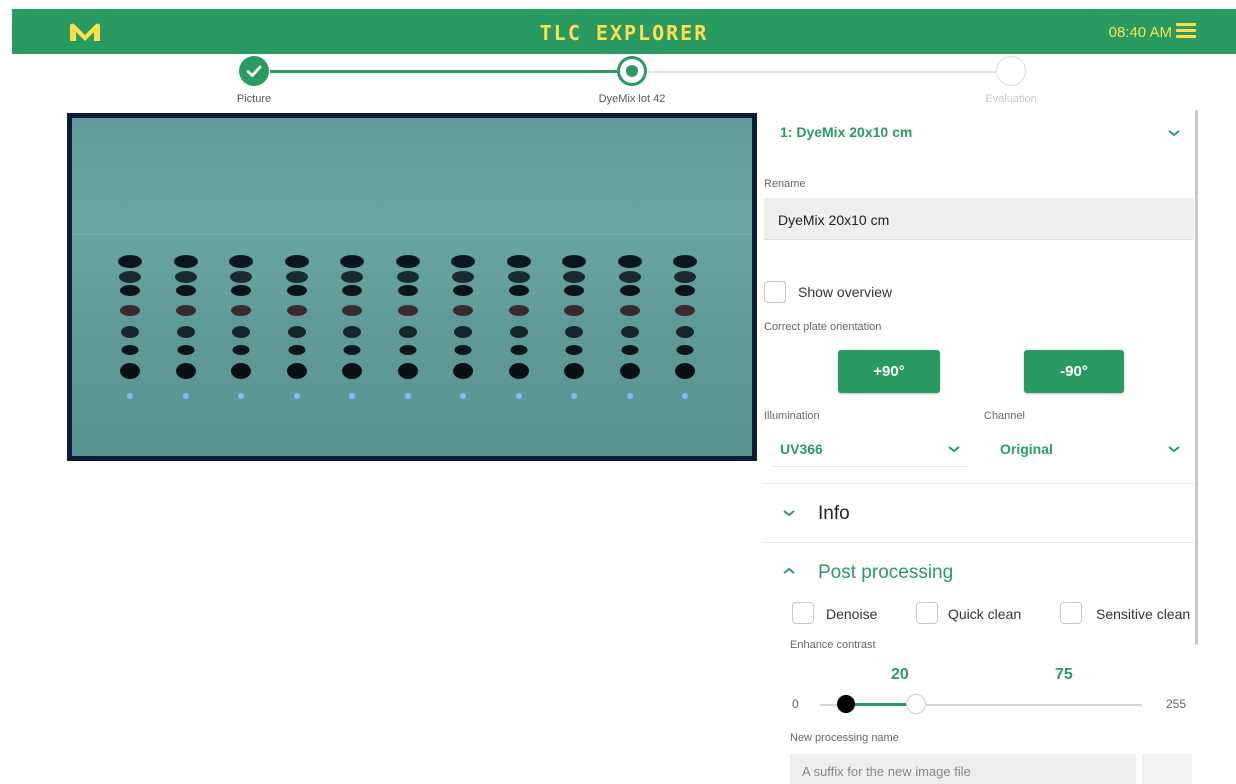 The image size is (1236, 784). What do you see at coordinates (846, 132) in the screenshot?
I see `plate-select: 1: DyeMix 20x10 cm` at bounding box center [846, 132].